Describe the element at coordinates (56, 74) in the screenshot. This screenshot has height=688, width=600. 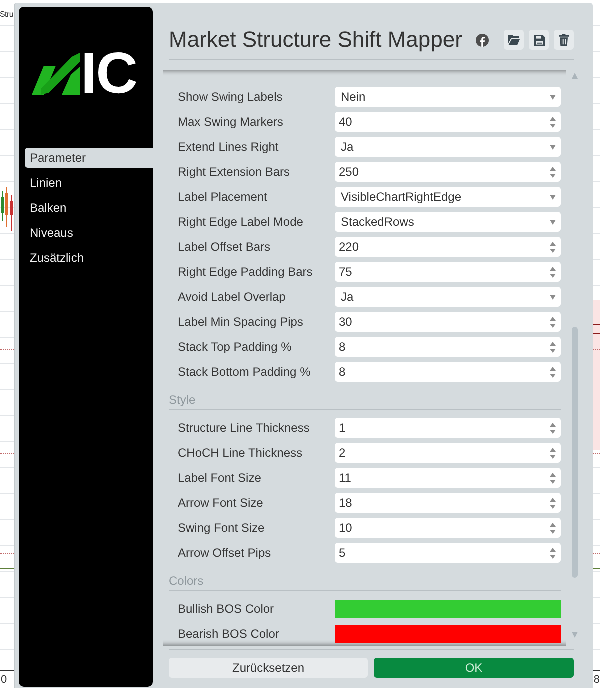
I see `logo-mark-icon` at that location.